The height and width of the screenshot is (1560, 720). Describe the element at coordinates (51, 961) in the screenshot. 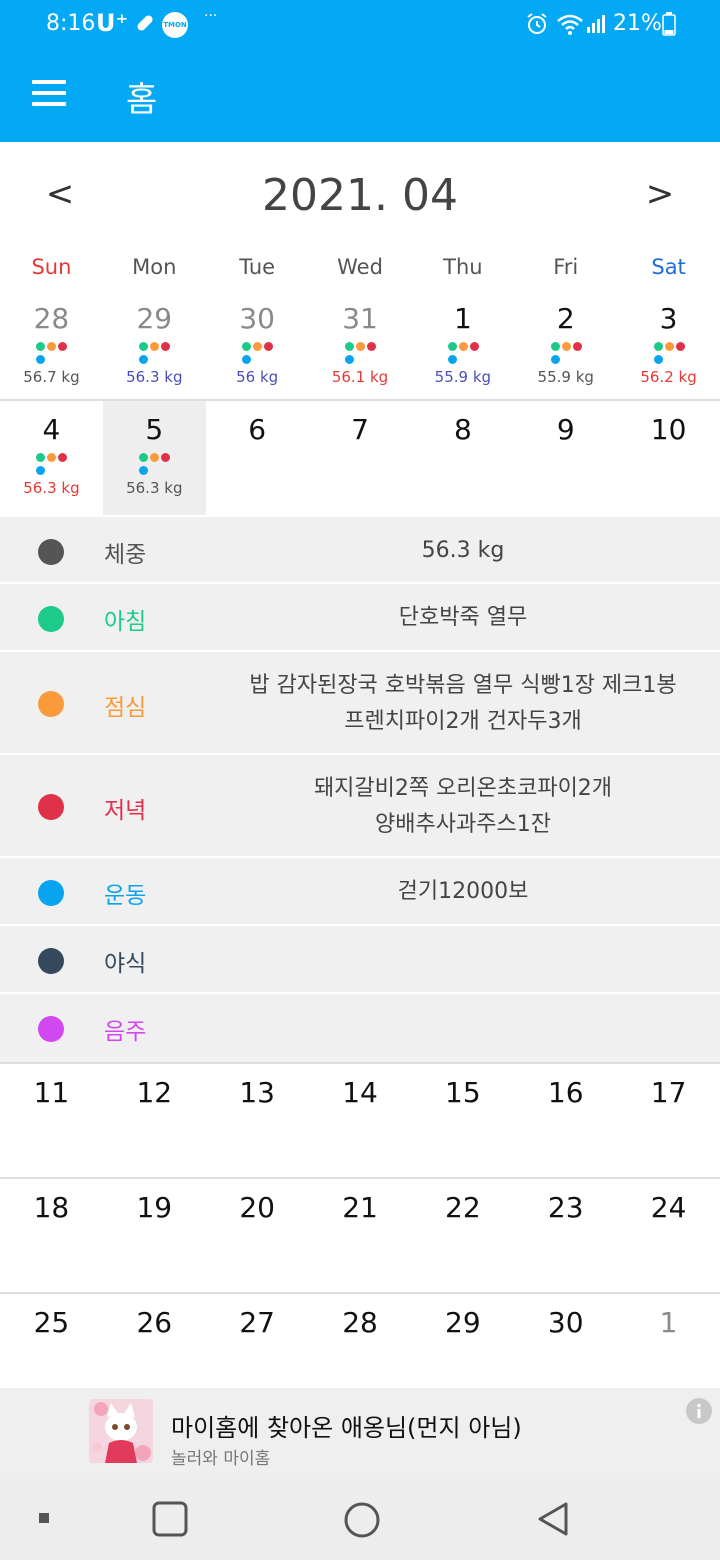

I see `late-snack-dot-icon` at that location.